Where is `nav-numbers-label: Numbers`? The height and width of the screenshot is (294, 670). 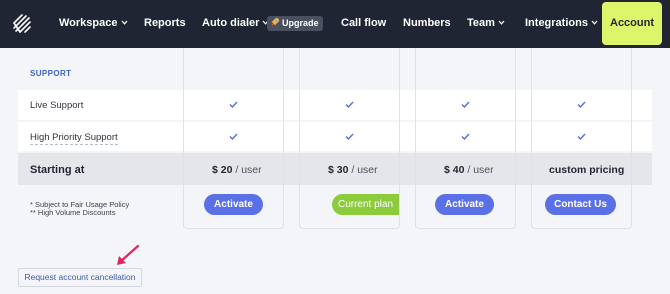
nav-numbers-label: Numbers is located at coordinates (427, 23).